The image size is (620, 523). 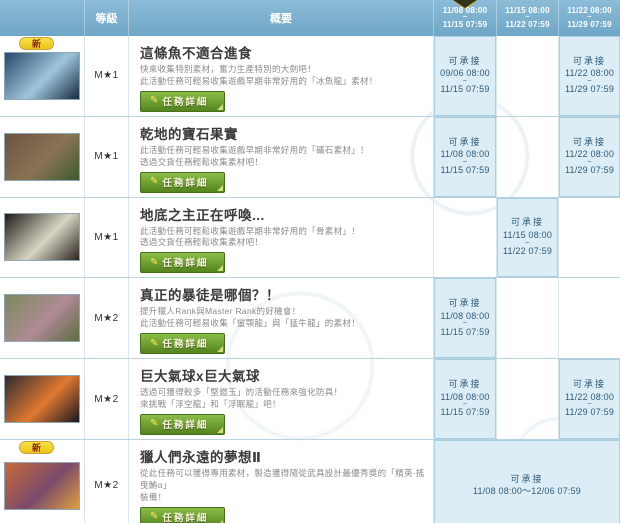 I want to click on availability-range: 11/08 08:00～12/06 07:59, so click(x=527, y=491).